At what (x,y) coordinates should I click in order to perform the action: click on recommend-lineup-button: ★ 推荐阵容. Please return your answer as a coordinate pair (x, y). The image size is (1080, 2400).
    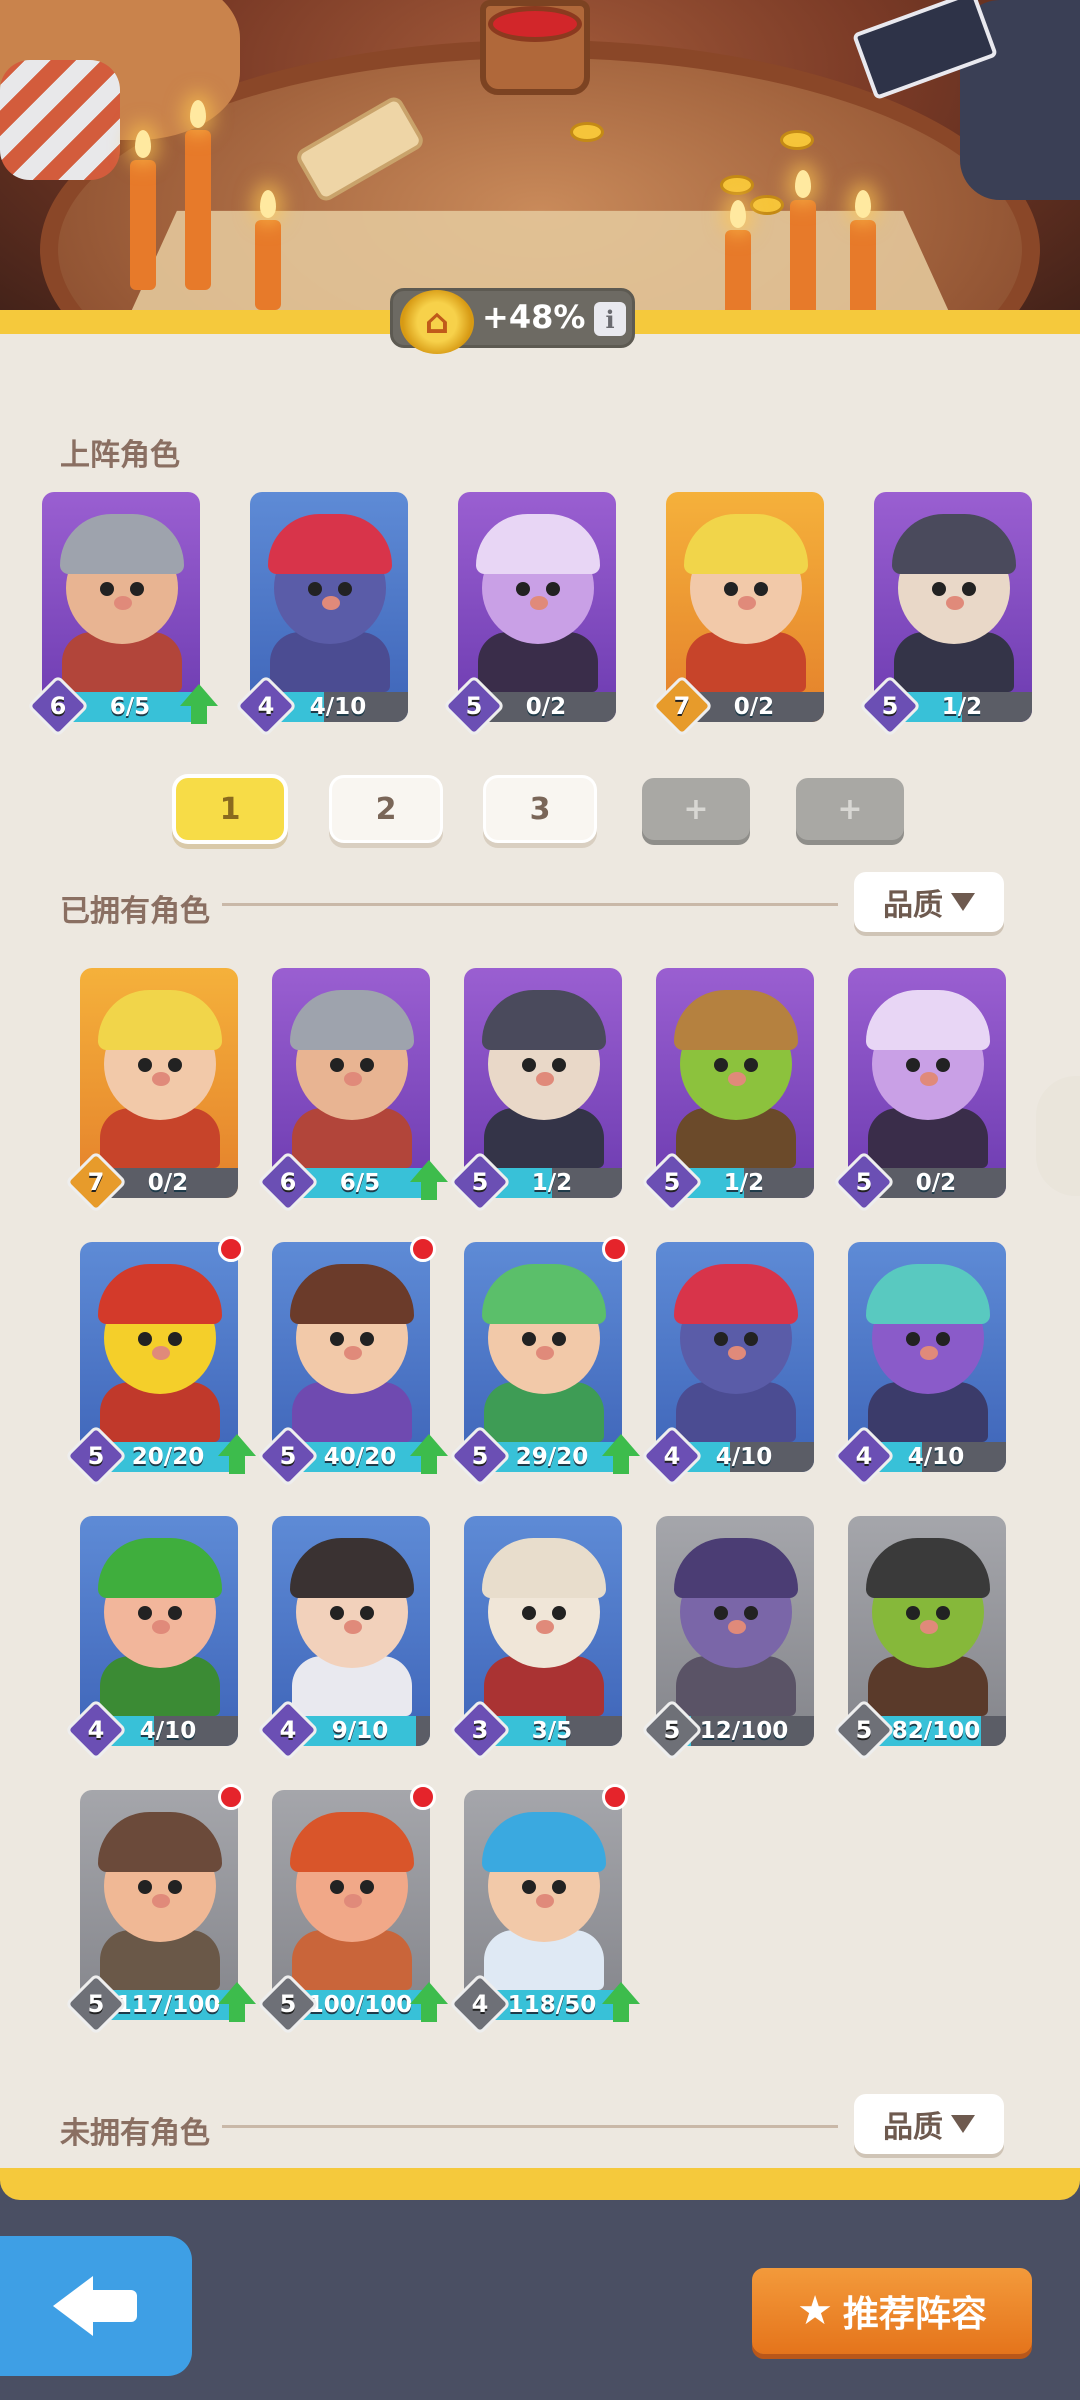
    Looking at the image, I should click on (892, 2311).